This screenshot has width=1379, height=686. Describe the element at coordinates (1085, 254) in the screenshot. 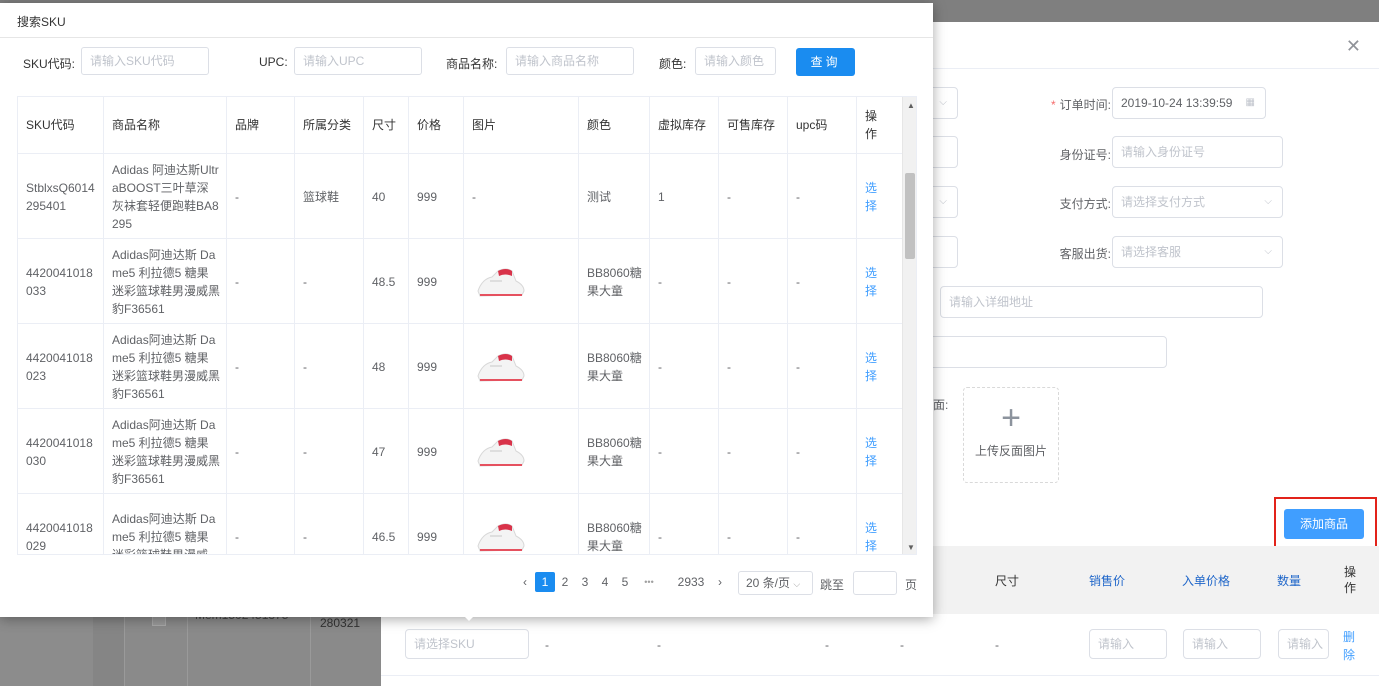

I see `service-label: 客服出货:` at that location.